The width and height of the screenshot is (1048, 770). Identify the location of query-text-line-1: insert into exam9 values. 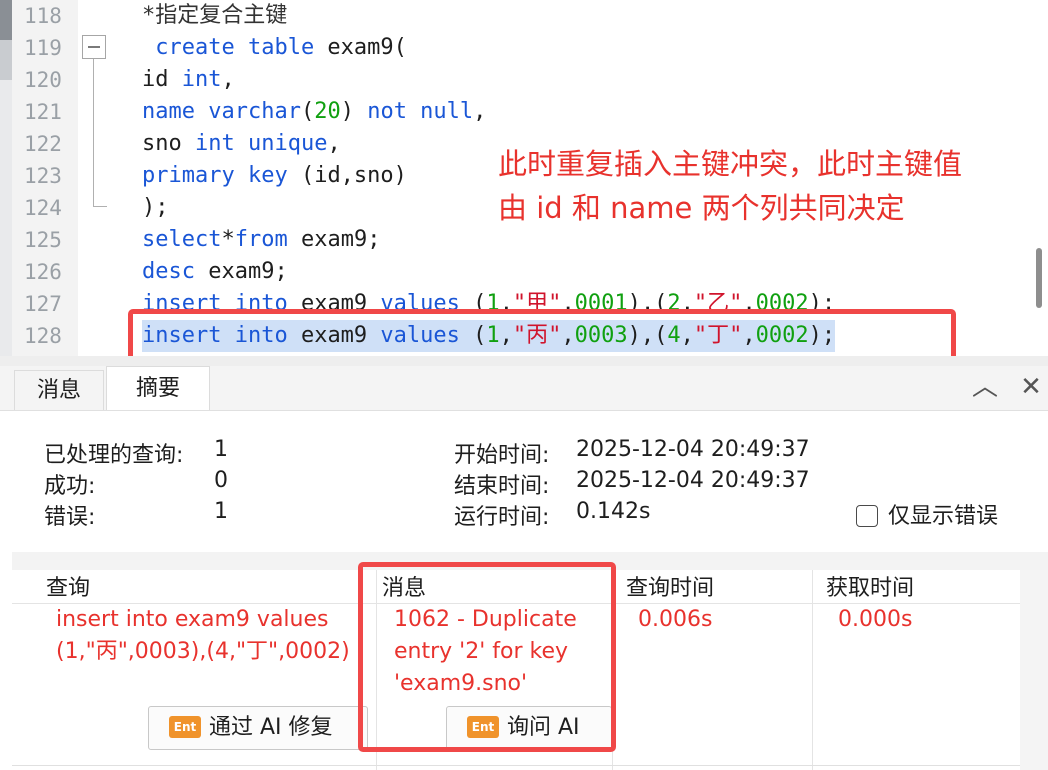
(192, 619).